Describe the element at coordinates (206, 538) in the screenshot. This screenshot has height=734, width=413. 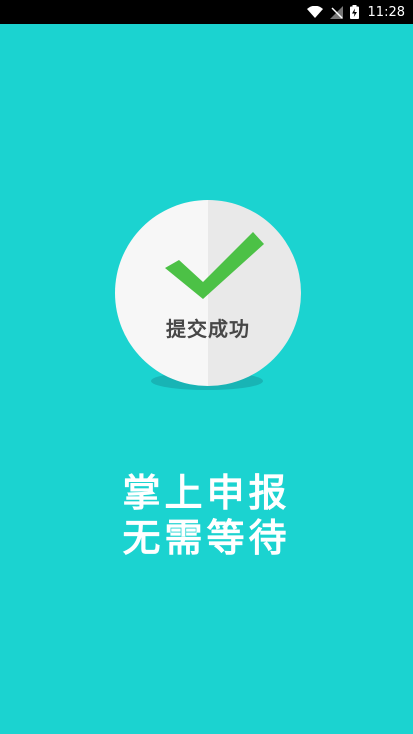
I see `slogan-line-2: 无需等待` at that location.